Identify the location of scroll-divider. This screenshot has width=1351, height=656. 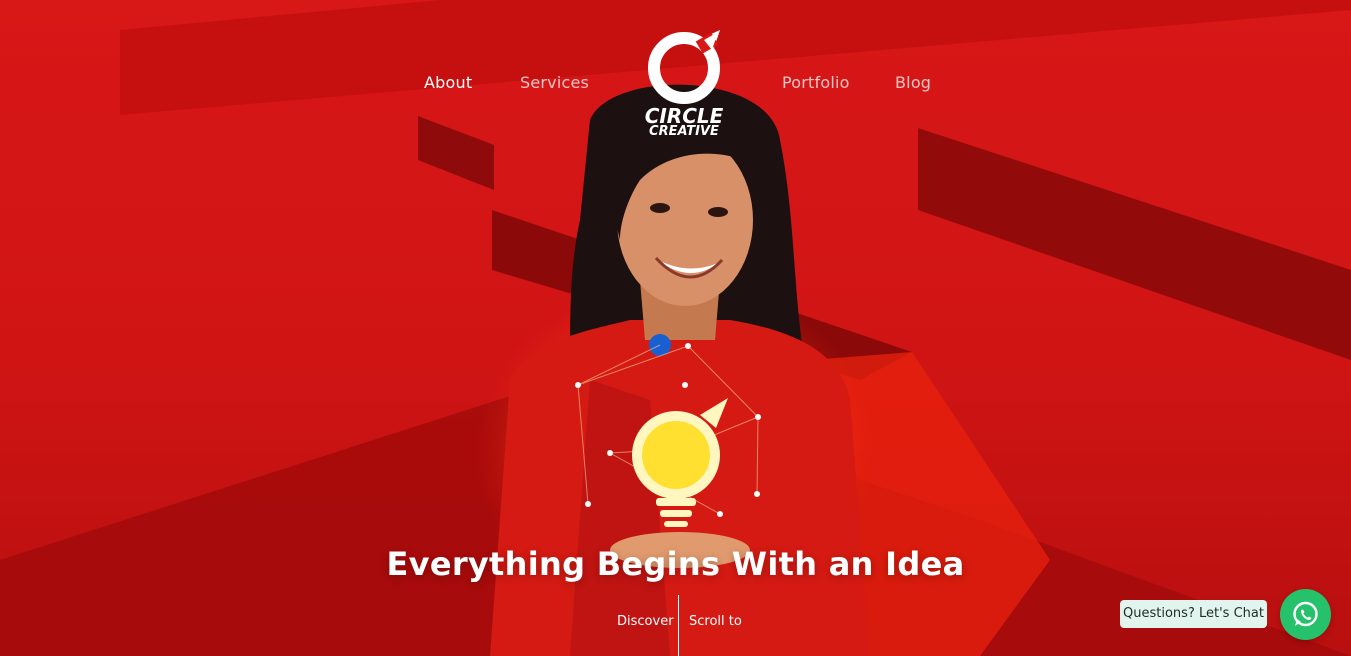
(678, 625).